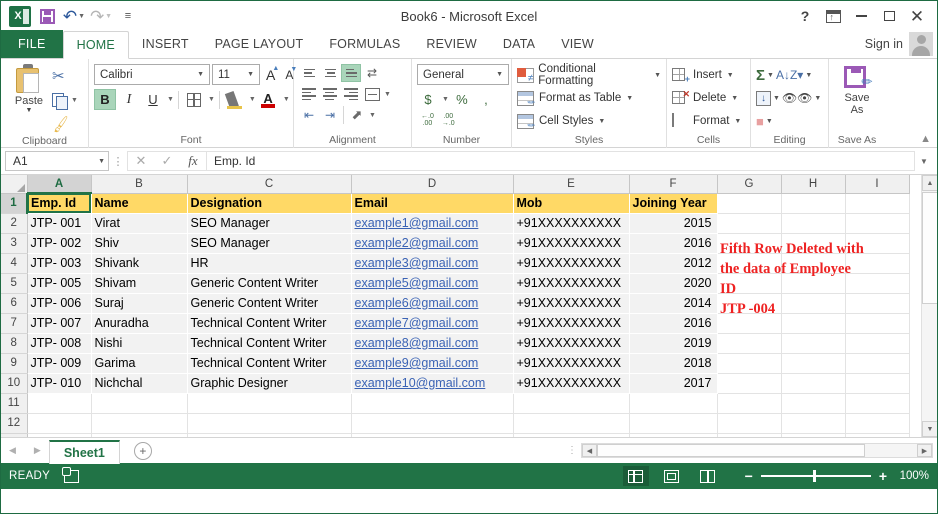 The width and height of the screenshot is (938, 514). What do you see at coordinates (129, 99) in the screenshot?
I see `italic-button: I` at bounding box center [129, 99].